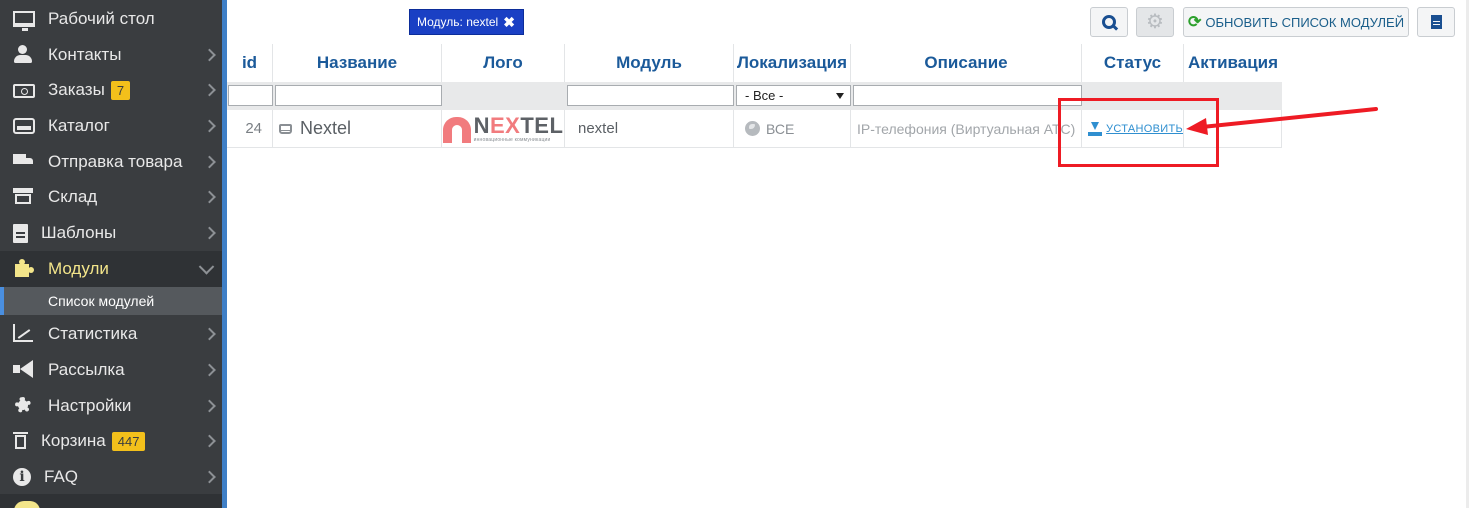 Image resolution: width=1469 pixels, height=508 pixels. I want to click on search-icon, so click(1109, 22).